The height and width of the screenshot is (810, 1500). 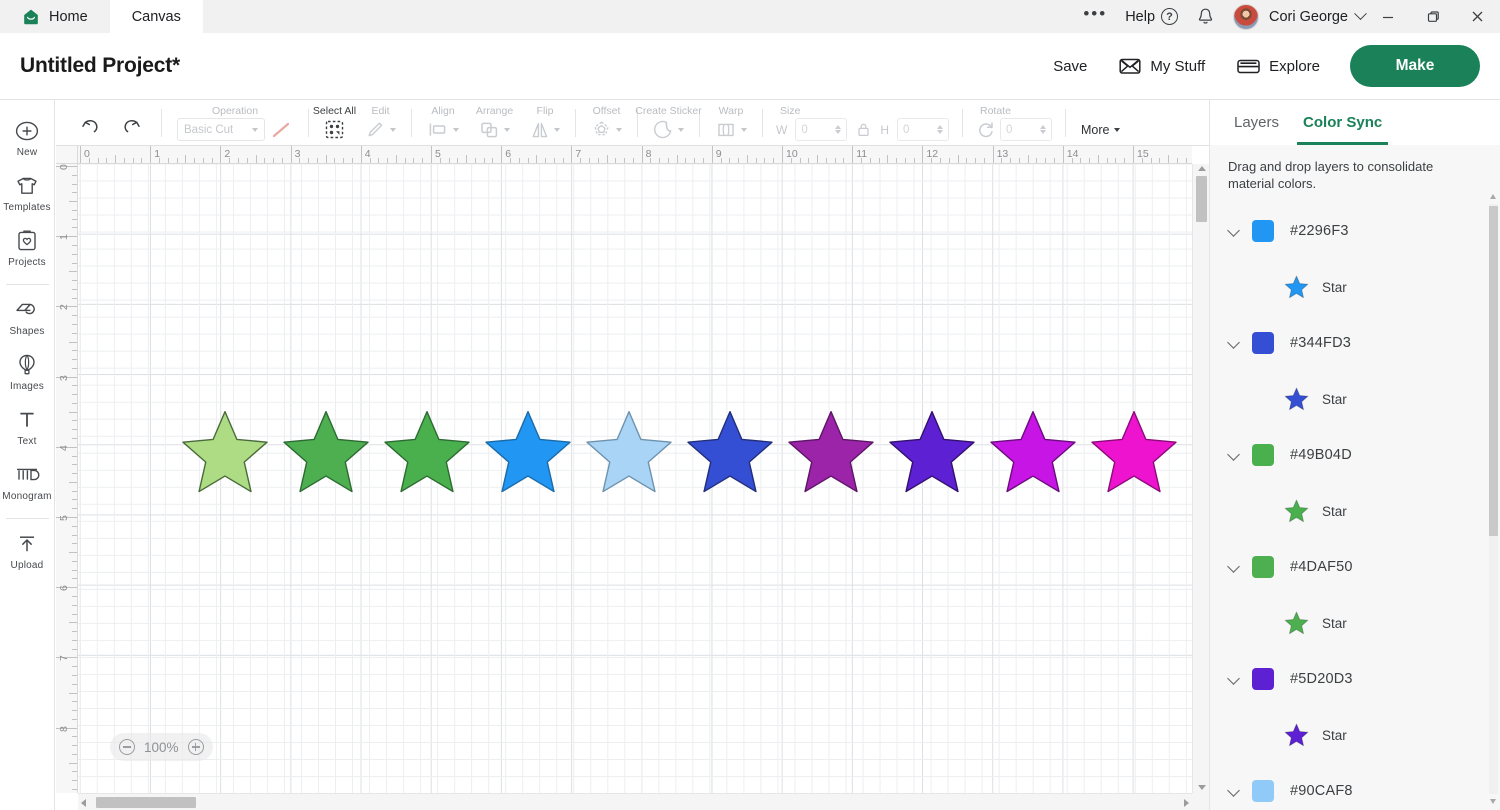 What do you see at coordinates (156, 16) in the screenshot?
I see `tab-canvas: Canvas` at bounding box center [156, 16].